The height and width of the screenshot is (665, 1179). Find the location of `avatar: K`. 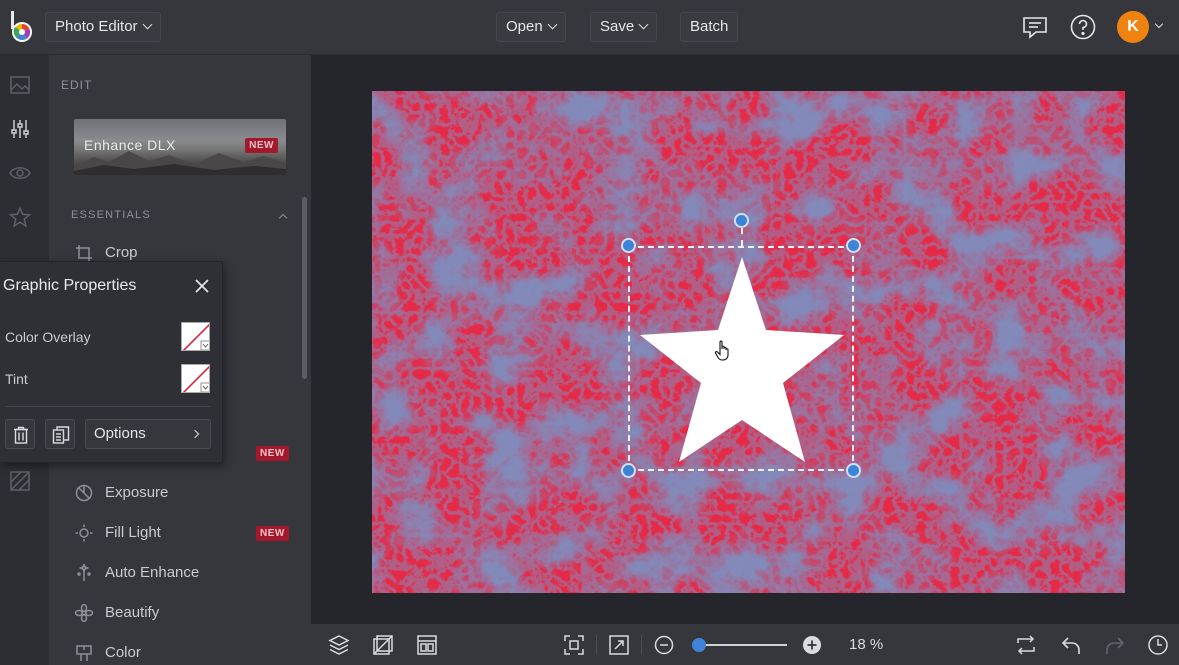

avatar: K is located at coordinates (1133, 27).